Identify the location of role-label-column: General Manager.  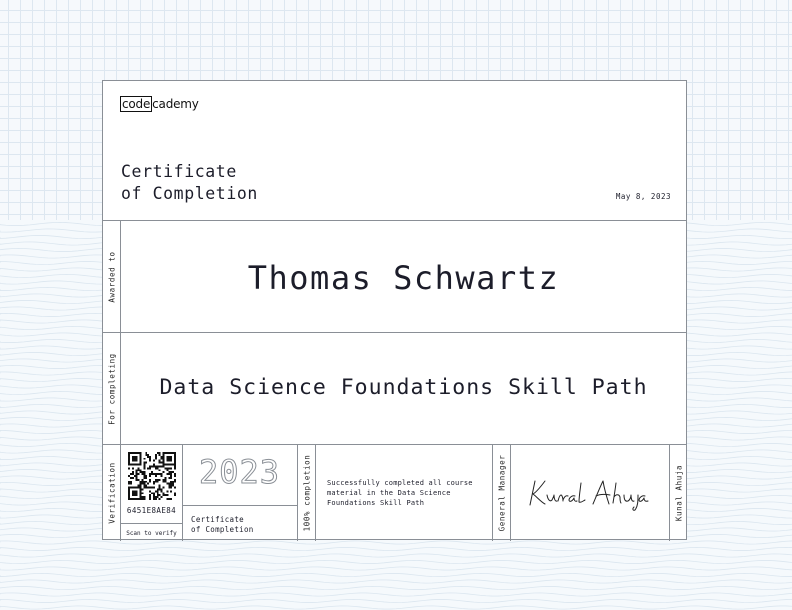
(502, 493).